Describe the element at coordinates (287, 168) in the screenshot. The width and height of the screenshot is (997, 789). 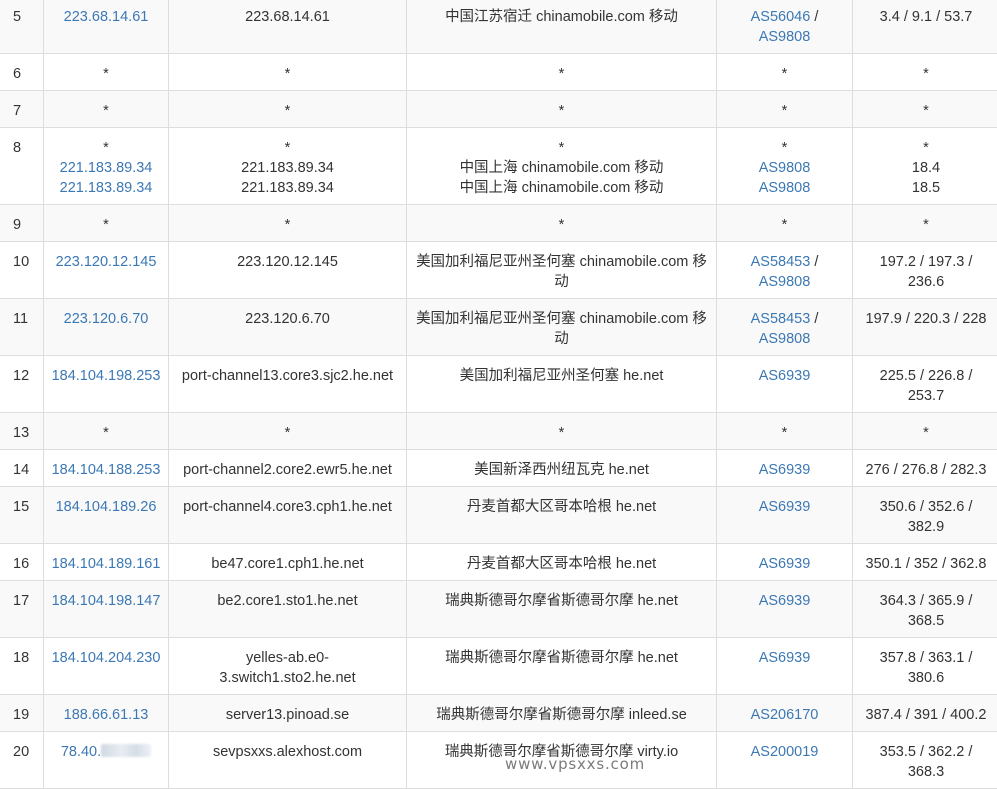
I see `hostname-text: 221.183.89.34` at that location.